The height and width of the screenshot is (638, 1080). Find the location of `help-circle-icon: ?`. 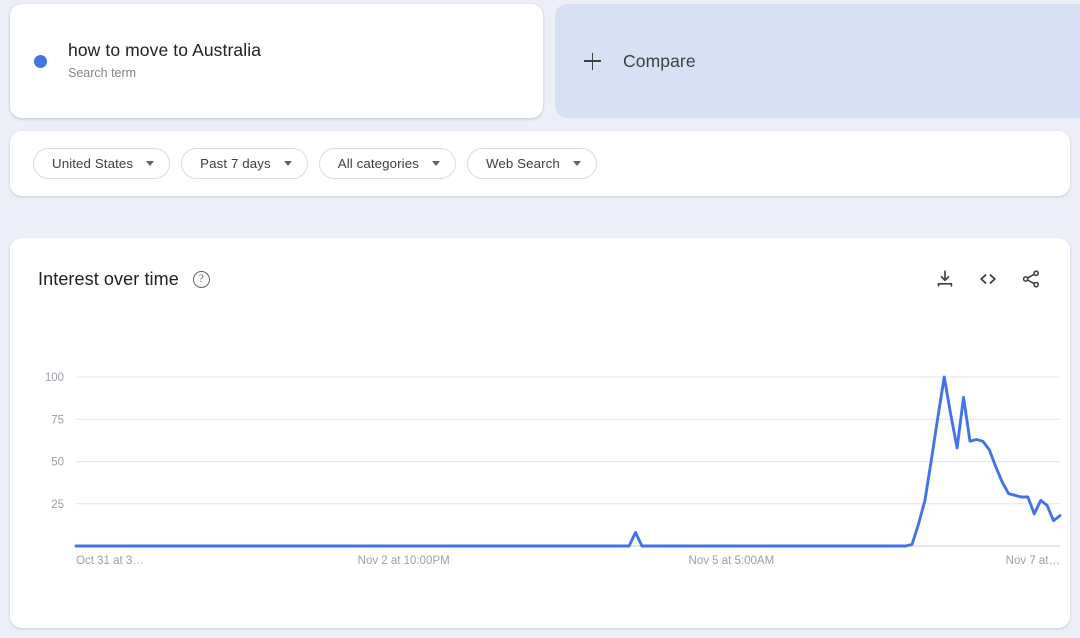

help-circle-icon: ? is located at coordinates (201, 279).